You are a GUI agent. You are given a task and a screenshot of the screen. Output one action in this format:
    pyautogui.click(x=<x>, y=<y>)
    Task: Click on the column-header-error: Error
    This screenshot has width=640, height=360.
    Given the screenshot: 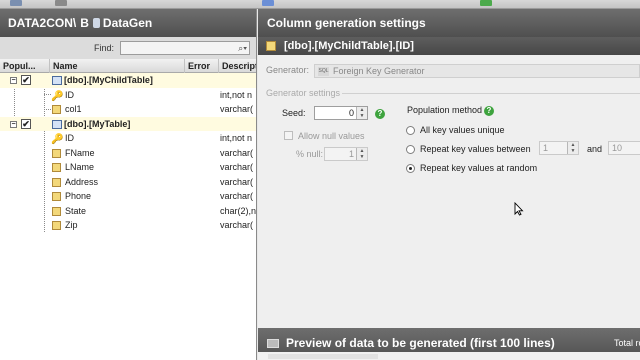 What is the action you would take?
    pyautogui.click(x=202, y=65)
    